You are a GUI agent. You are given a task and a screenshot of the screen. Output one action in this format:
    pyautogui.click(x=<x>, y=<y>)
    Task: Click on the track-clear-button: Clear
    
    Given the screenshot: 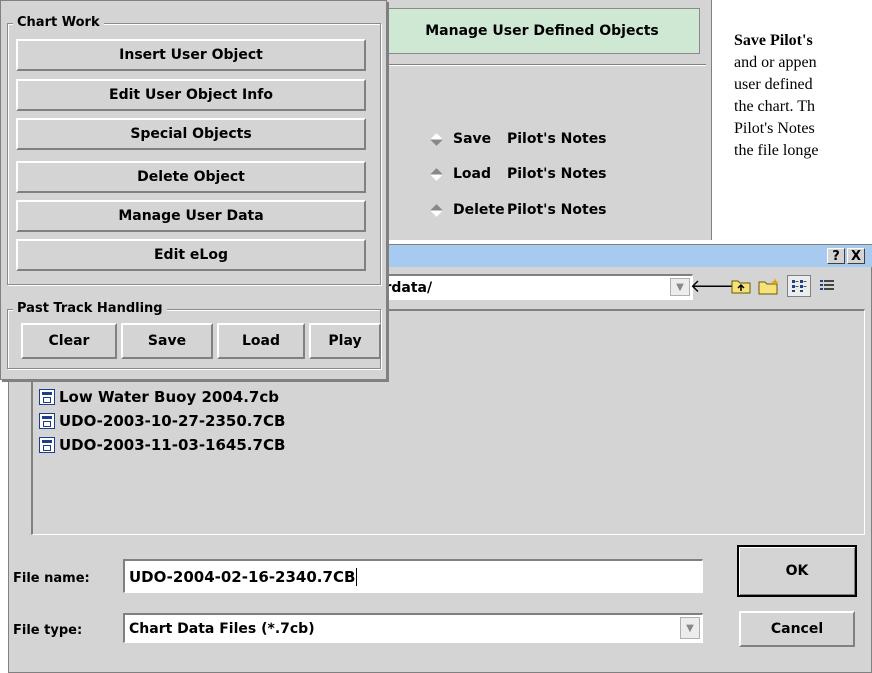 What is the action you would take?
    pyautogui.click(x=69, y=341)
    